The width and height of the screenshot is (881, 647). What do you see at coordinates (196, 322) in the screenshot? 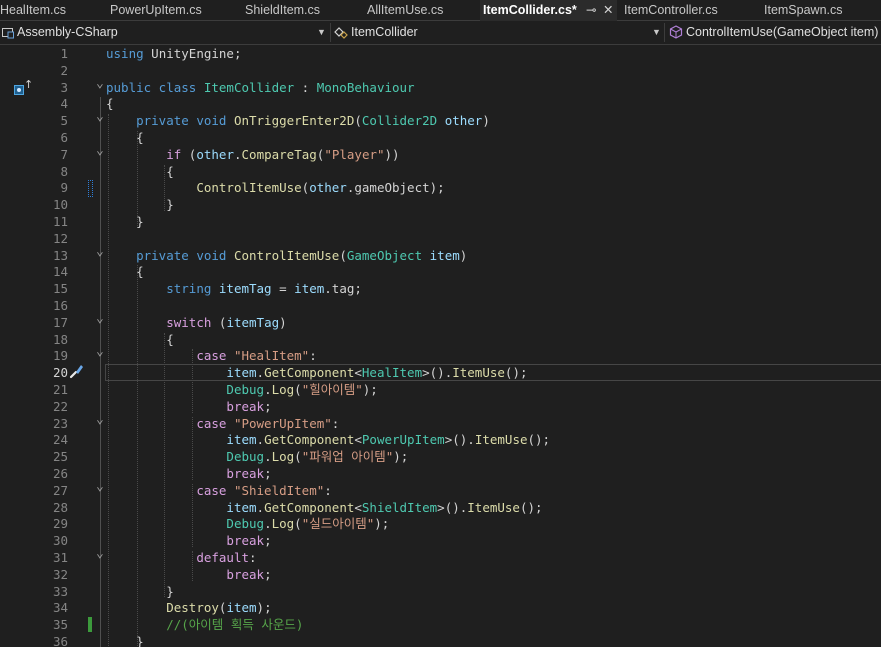
I see `code-text: switch (itemTag)` at bounding box center [196, 322].